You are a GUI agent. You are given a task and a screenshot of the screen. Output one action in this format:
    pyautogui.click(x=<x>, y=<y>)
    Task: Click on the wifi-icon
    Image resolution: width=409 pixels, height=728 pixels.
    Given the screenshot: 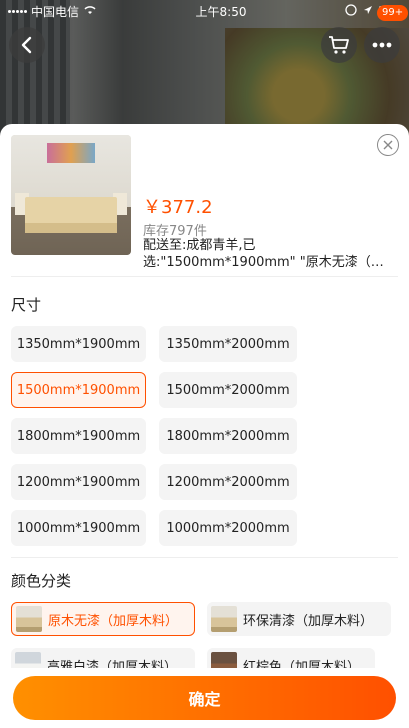 What is the action you would take?
    pyautogui.click(x=90, y=11)
    